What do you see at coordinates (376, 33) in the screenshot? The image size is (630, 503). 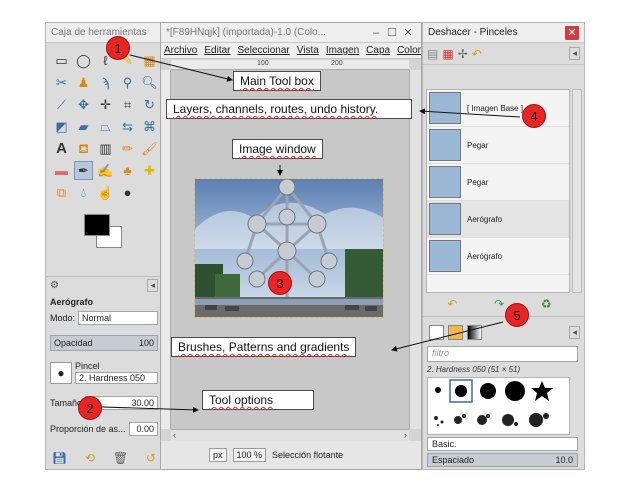 I see `minimize-icon: –` at bounding box center [376, 33].